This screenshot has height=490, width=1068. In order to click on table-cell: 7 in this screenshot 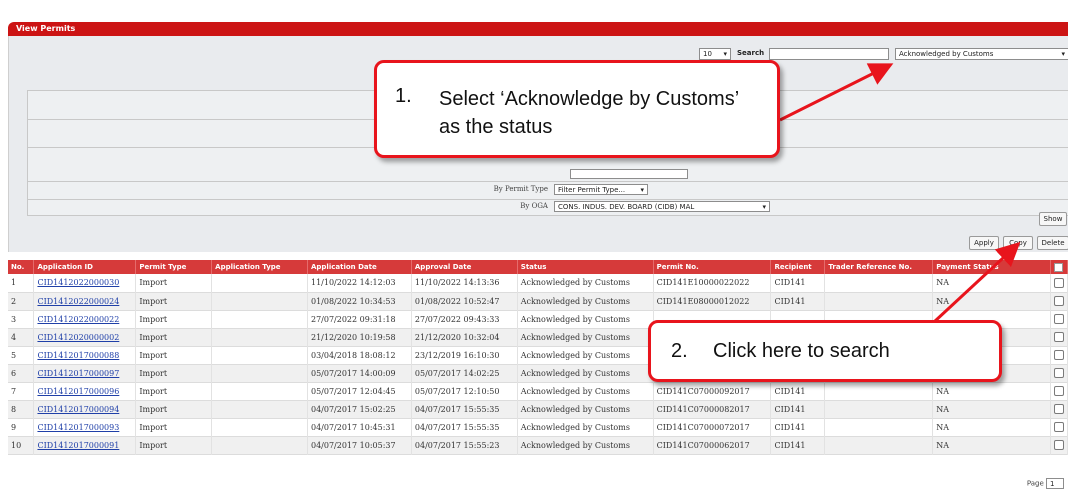, I will do `click(21, 391)`.